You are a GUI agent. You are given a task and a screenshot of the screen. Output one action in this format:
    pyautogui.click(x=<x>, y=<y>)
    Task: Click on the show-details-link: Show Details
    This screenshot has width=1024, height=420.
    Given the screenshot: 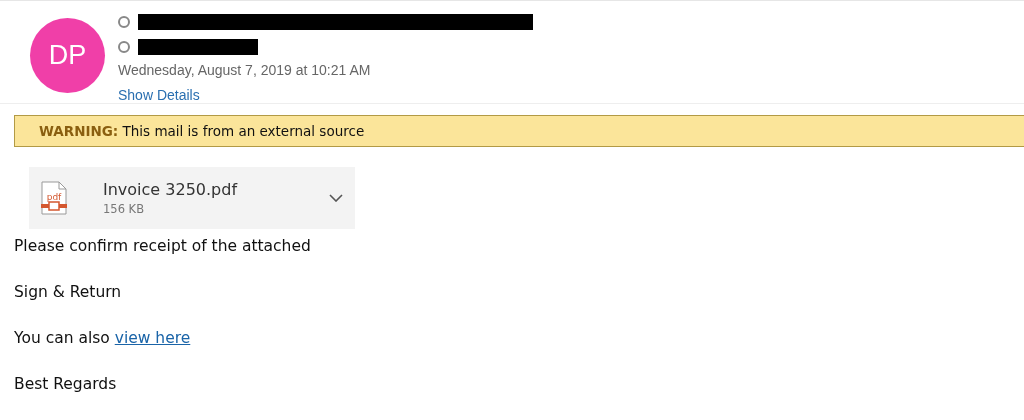 What is the action you would take?
    pyautogui.click(x=325, y=95)
    